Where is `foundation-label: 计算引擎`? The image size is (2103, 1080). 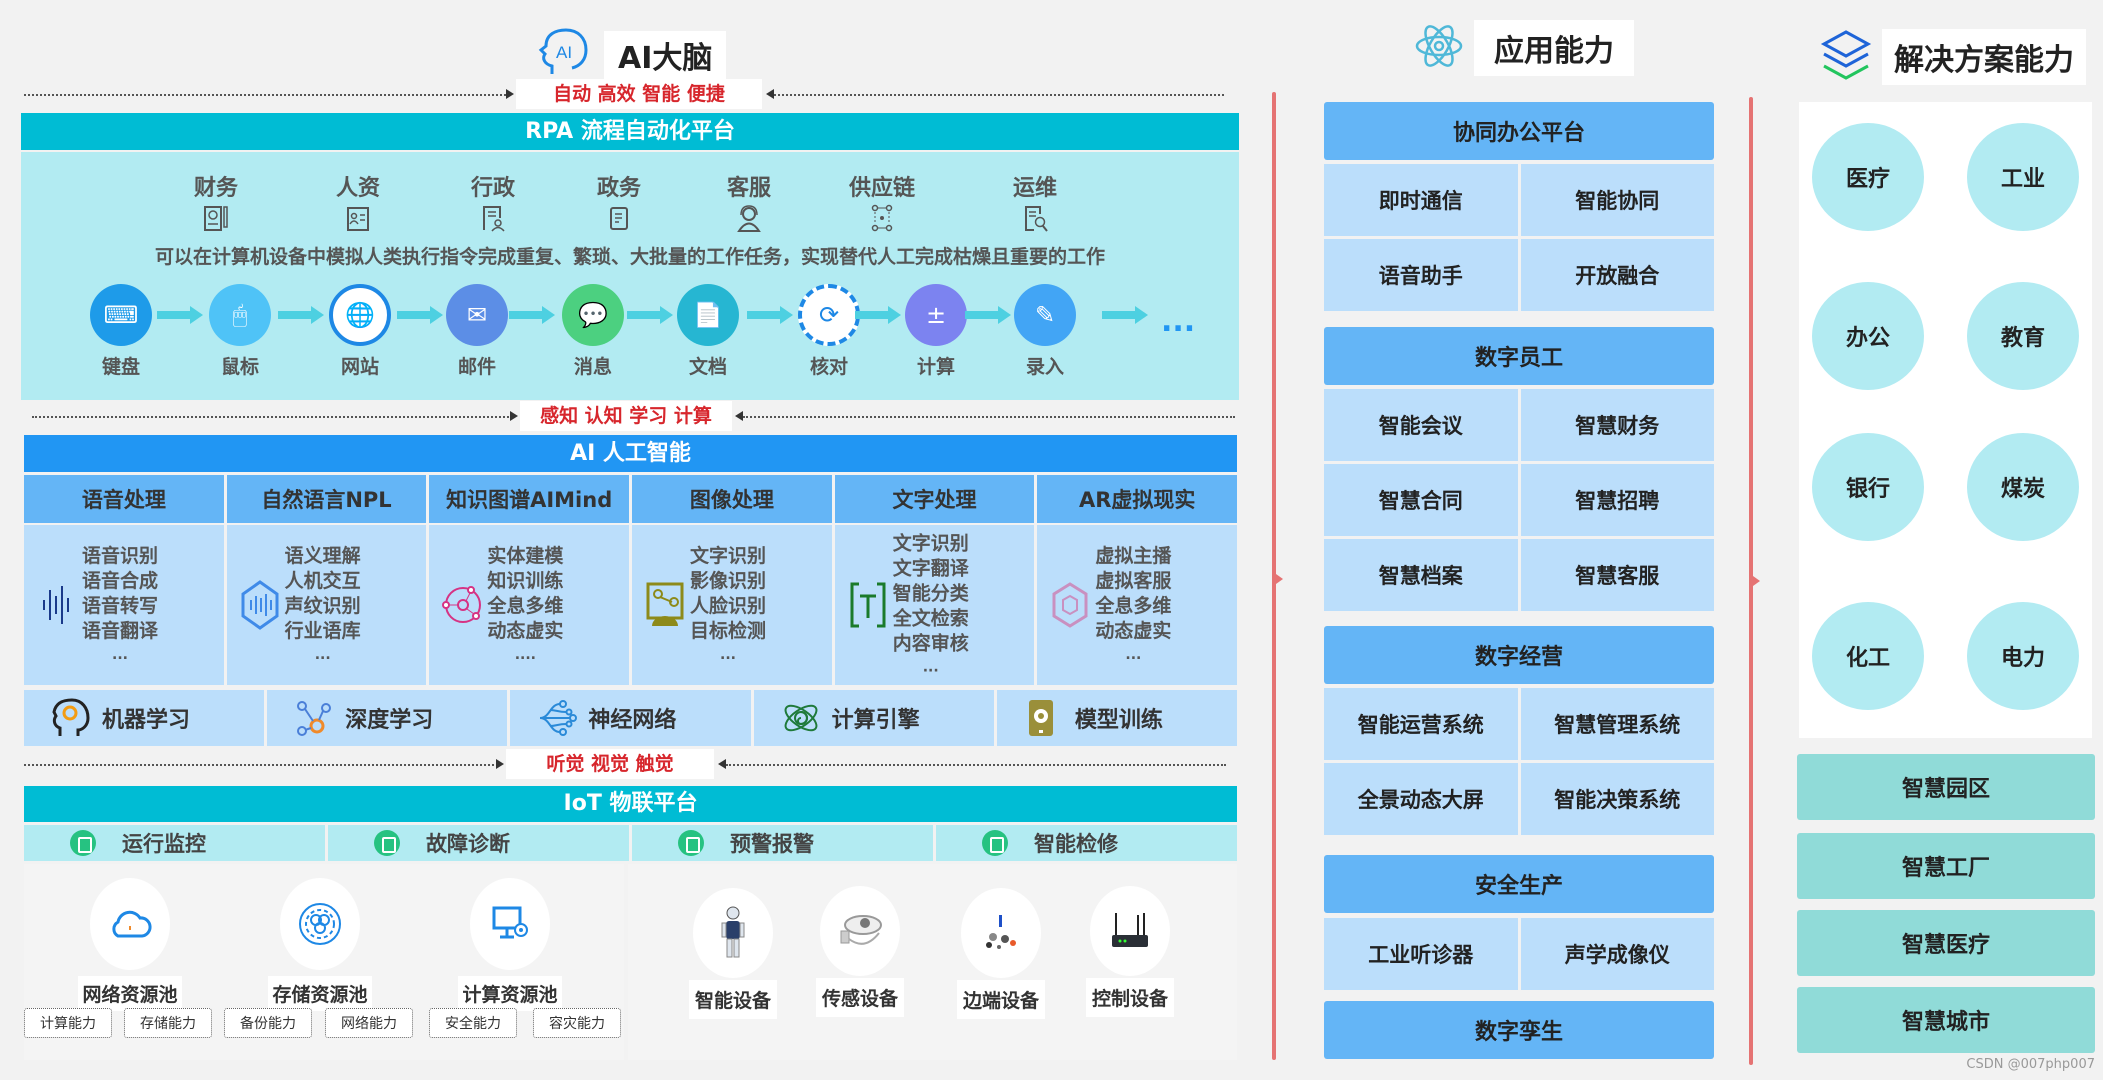 foundation-label: 计算引擎 is located at coordinates (875, 720).